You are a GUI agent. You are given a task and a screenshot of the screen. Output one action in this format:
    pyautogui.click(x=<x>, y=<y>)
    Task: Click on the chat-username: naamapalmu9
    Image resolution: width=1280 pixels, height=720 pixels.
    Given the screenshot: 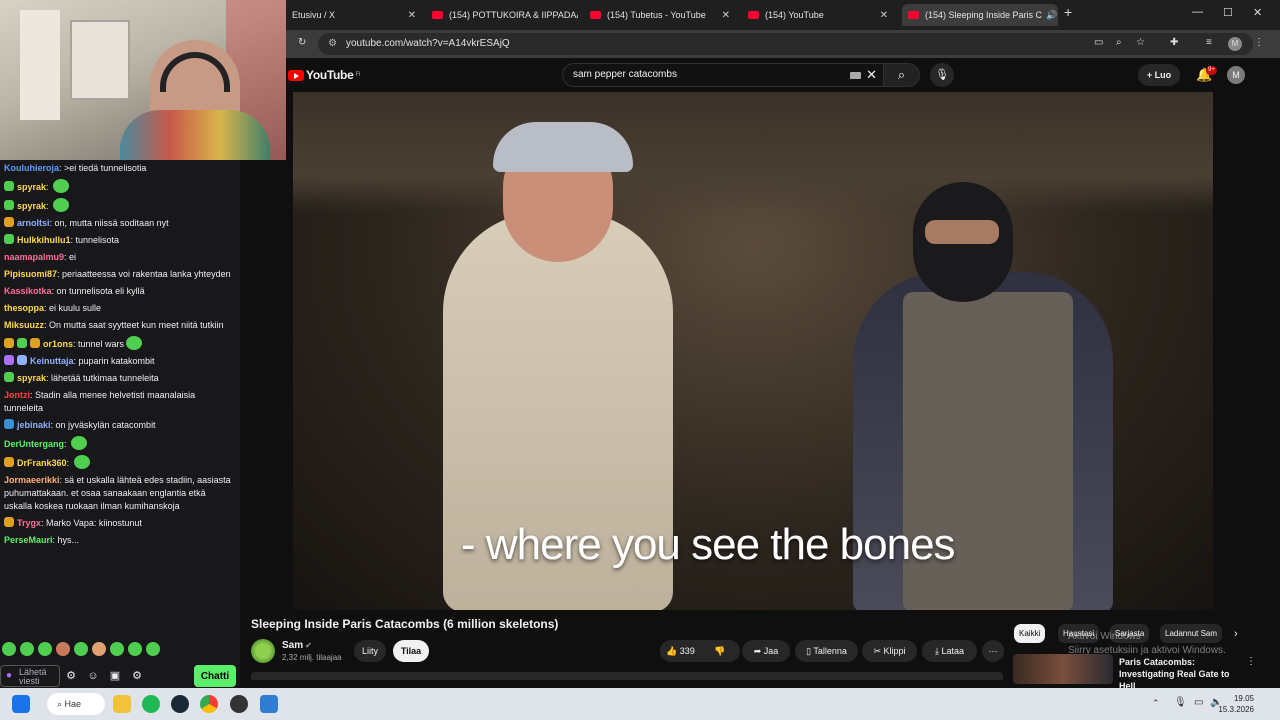 What is the action you would take?
    pyautogui.click(x=34, y=257)
    